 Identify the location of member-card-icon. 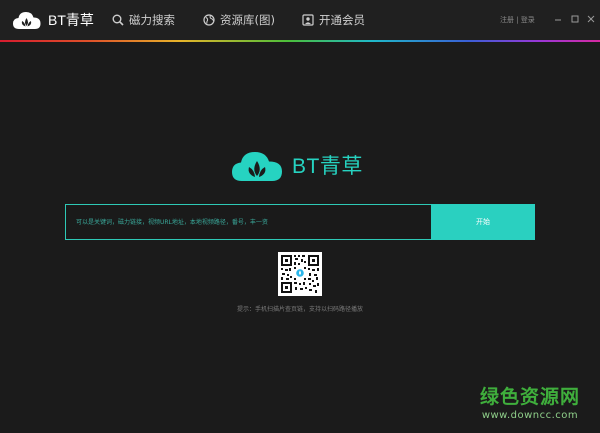
(308, 20).